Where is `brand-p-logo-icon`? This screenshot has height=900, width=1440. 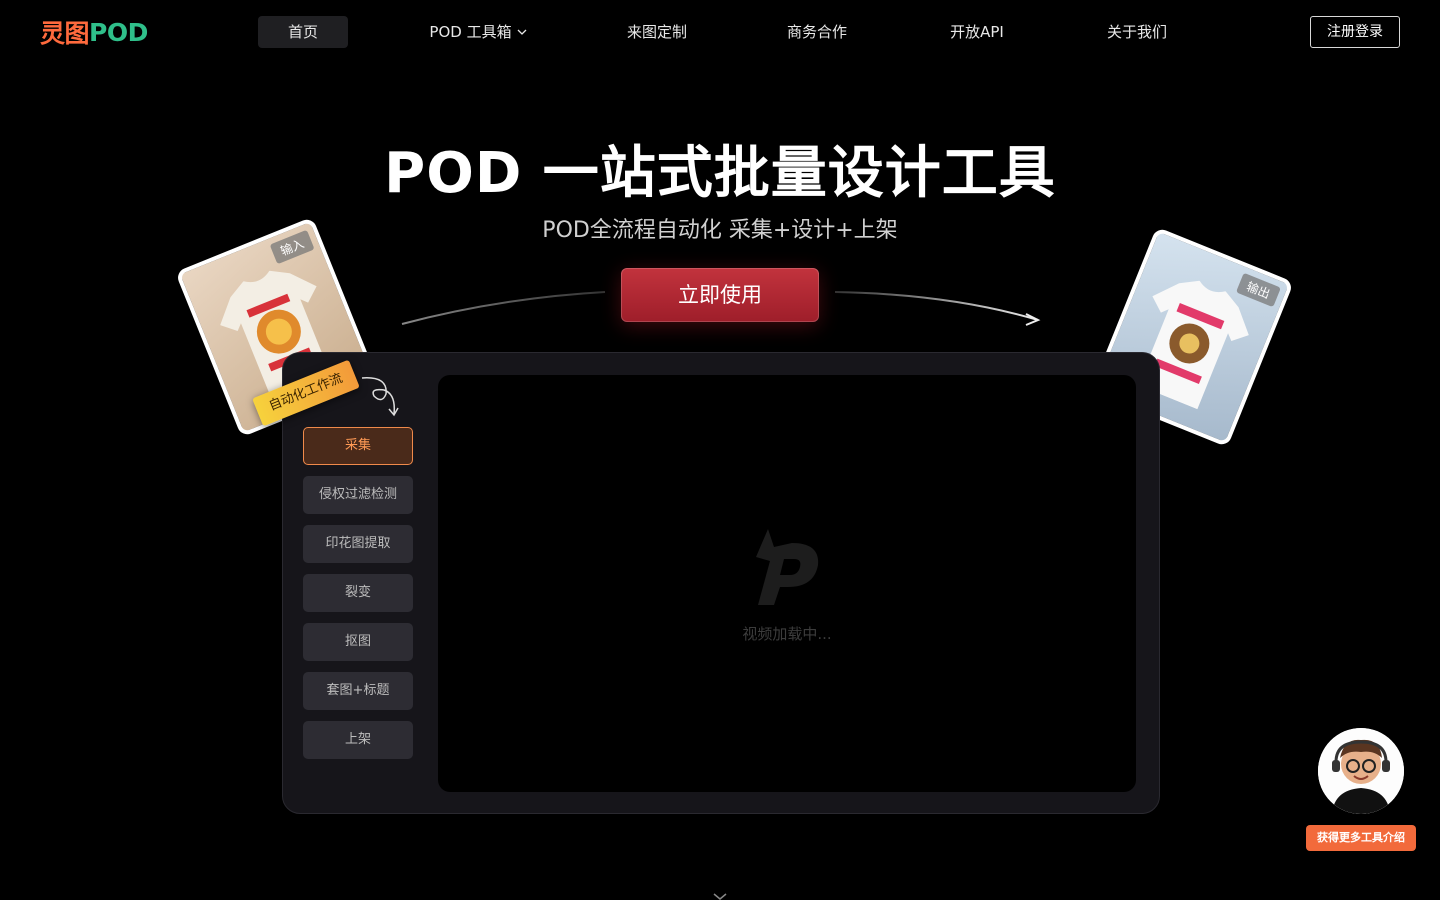 brand-p-logo-icon is located at coordinates (787, 567).